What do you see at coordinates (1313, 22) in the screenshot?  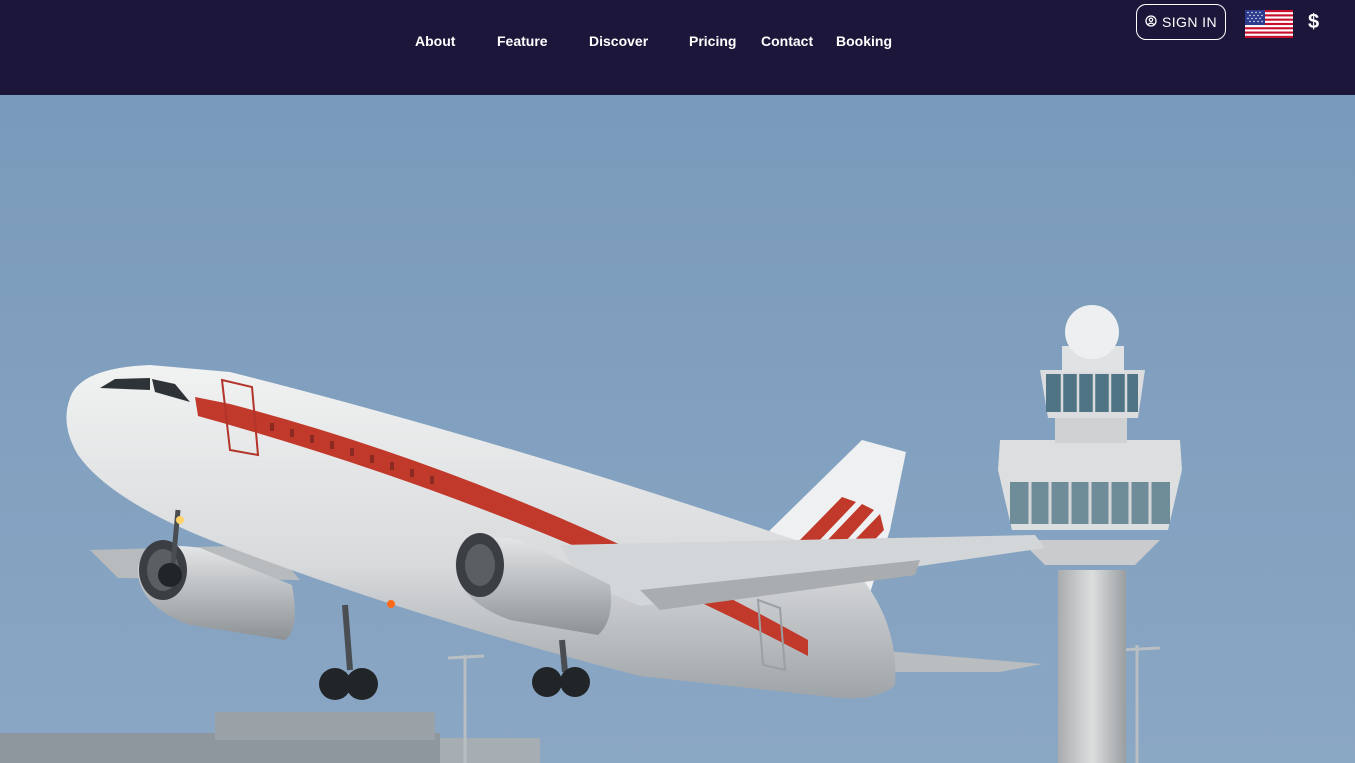 I see `currency-selector: $` at bounding box center [1313, 22].